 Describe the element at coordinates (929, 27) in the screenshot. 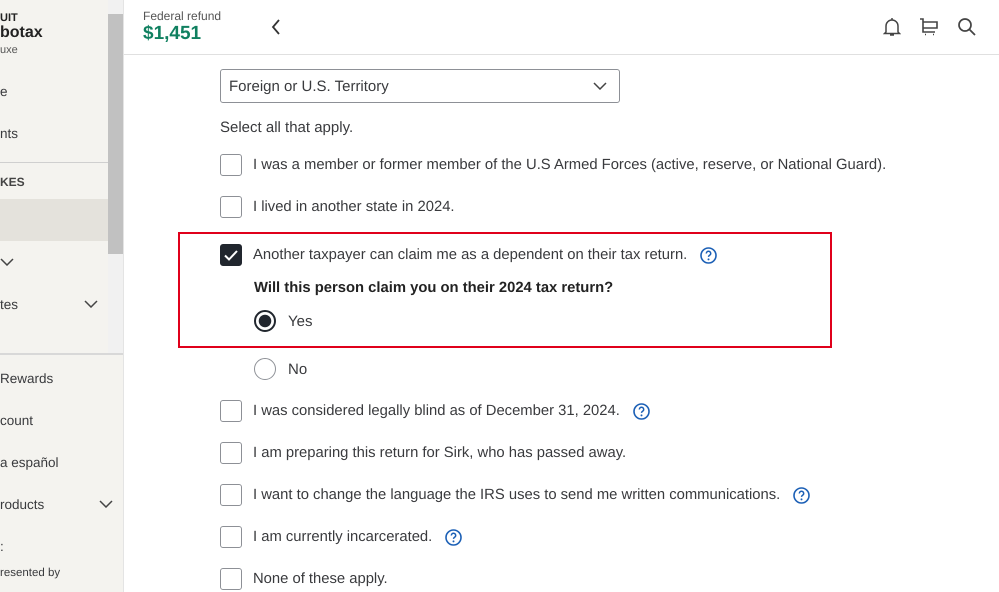

I see `cart-icon` at that location.